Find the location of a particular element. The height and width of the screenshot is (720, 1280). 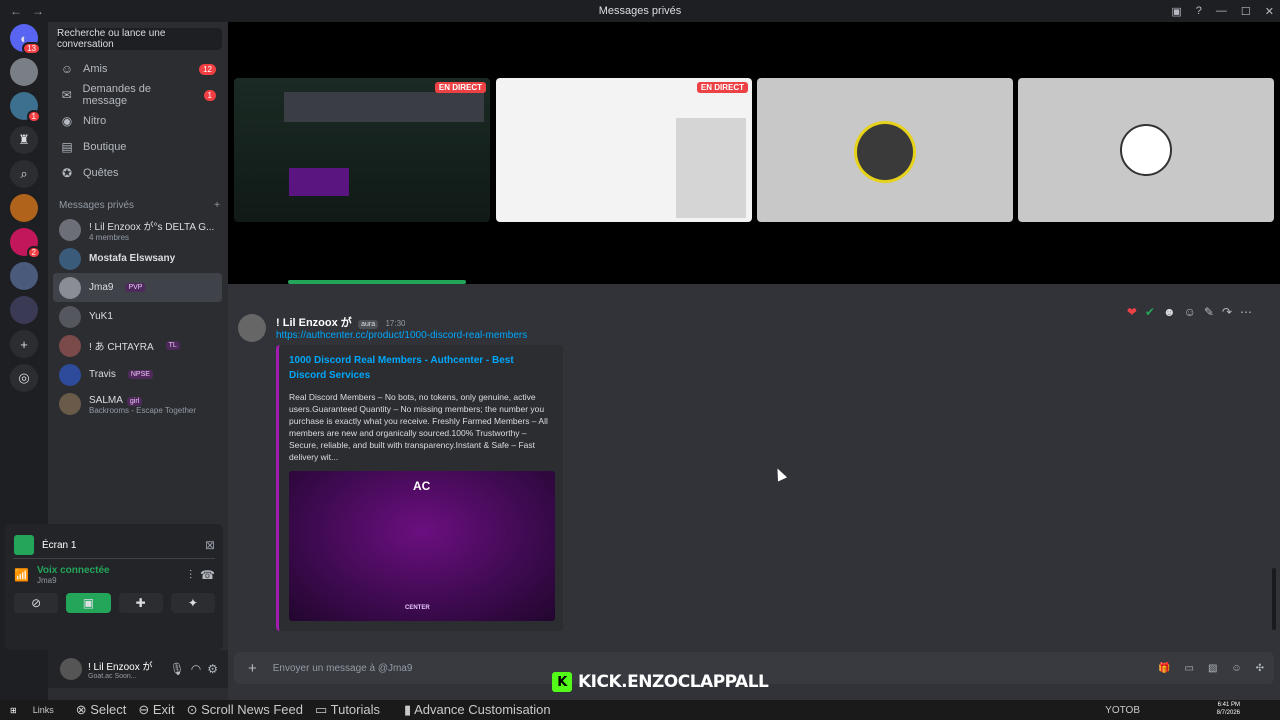

live-badge: EN DIRECT is located at coordinates (460, 87).